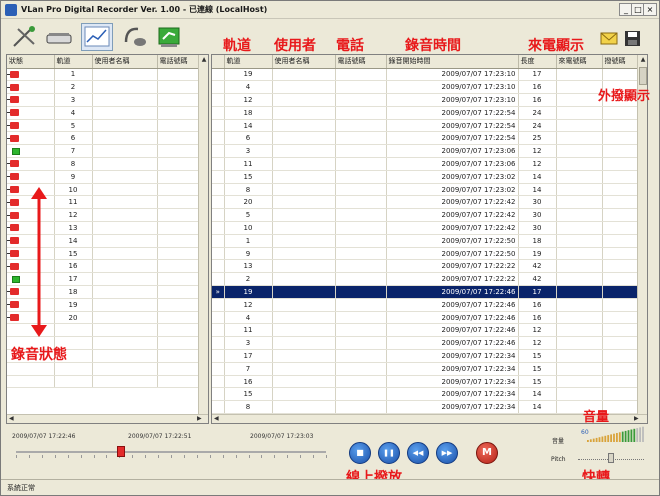 The image size is (660, 496). I want to click on table-row: 12 2009/07/07 17:23:10 16, so click(426, 100).